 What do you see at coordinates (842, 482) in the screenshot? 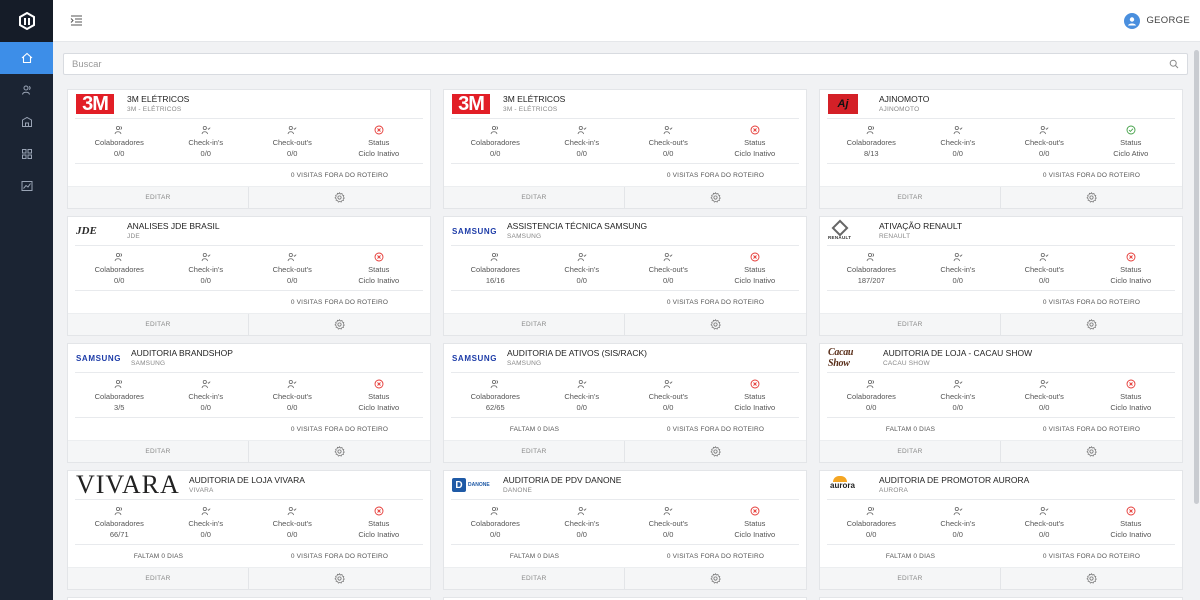
I see `brand-logo-aurora: aurora` at bounding box center [842, 482].